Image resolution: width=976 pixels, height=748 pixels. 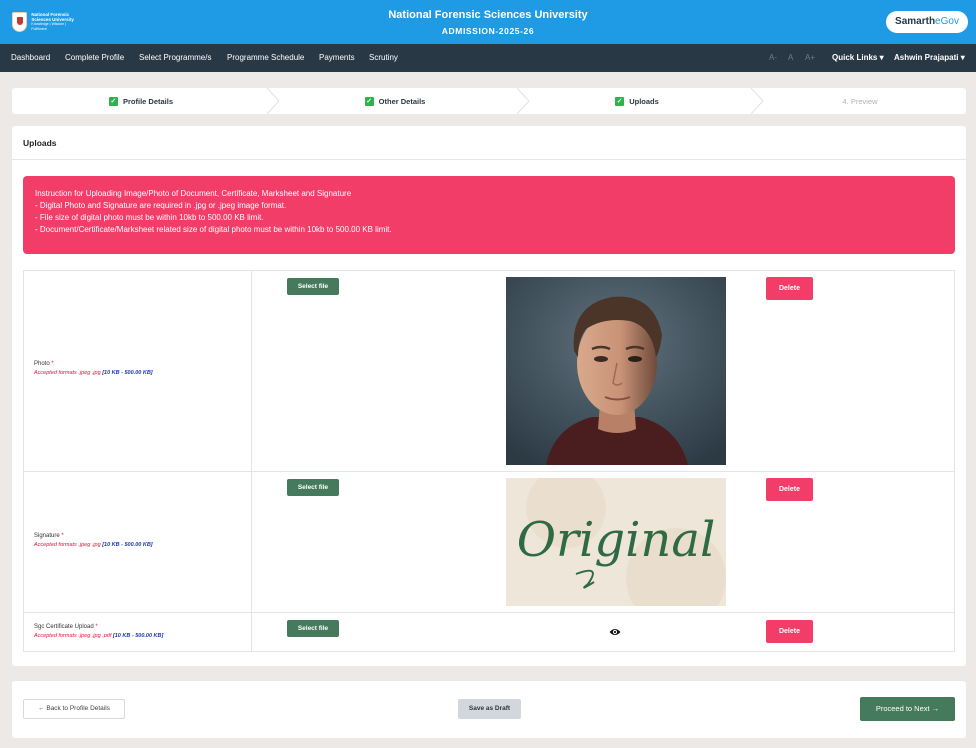 I want to click on signature-text: Original, so click(x=616, y=540).